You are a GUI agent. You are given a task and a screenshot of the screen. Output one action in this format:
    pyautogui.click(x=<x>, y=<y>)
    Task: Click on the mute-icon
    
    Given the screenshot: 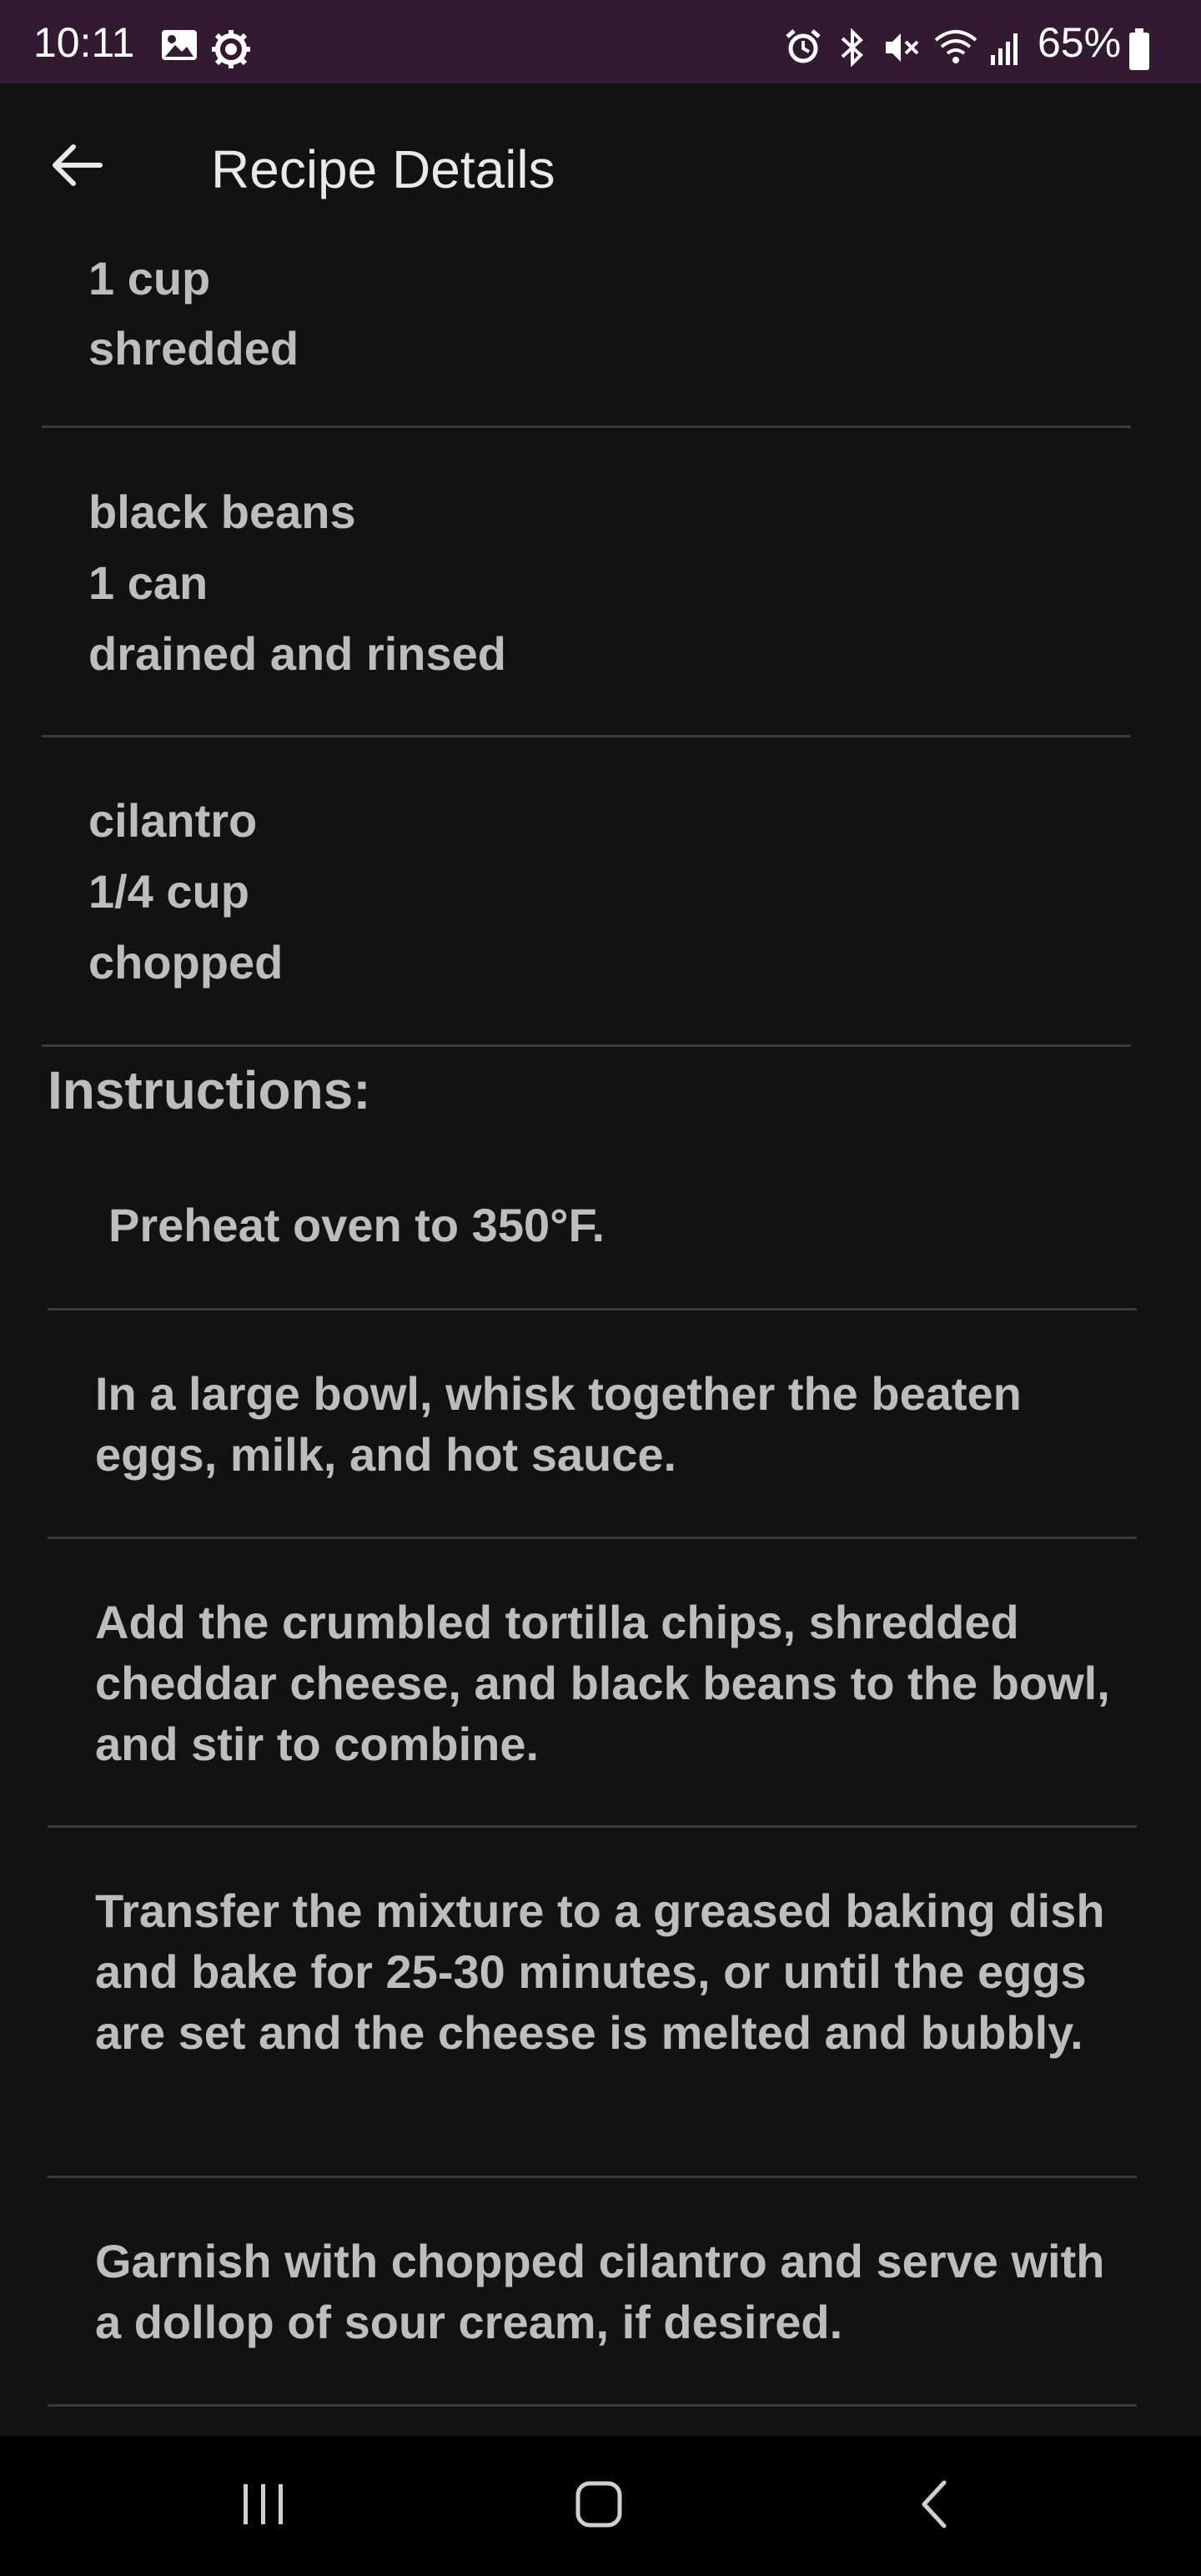 What is the action you would take?
    pyautogui.click(x=903, y=47)
    